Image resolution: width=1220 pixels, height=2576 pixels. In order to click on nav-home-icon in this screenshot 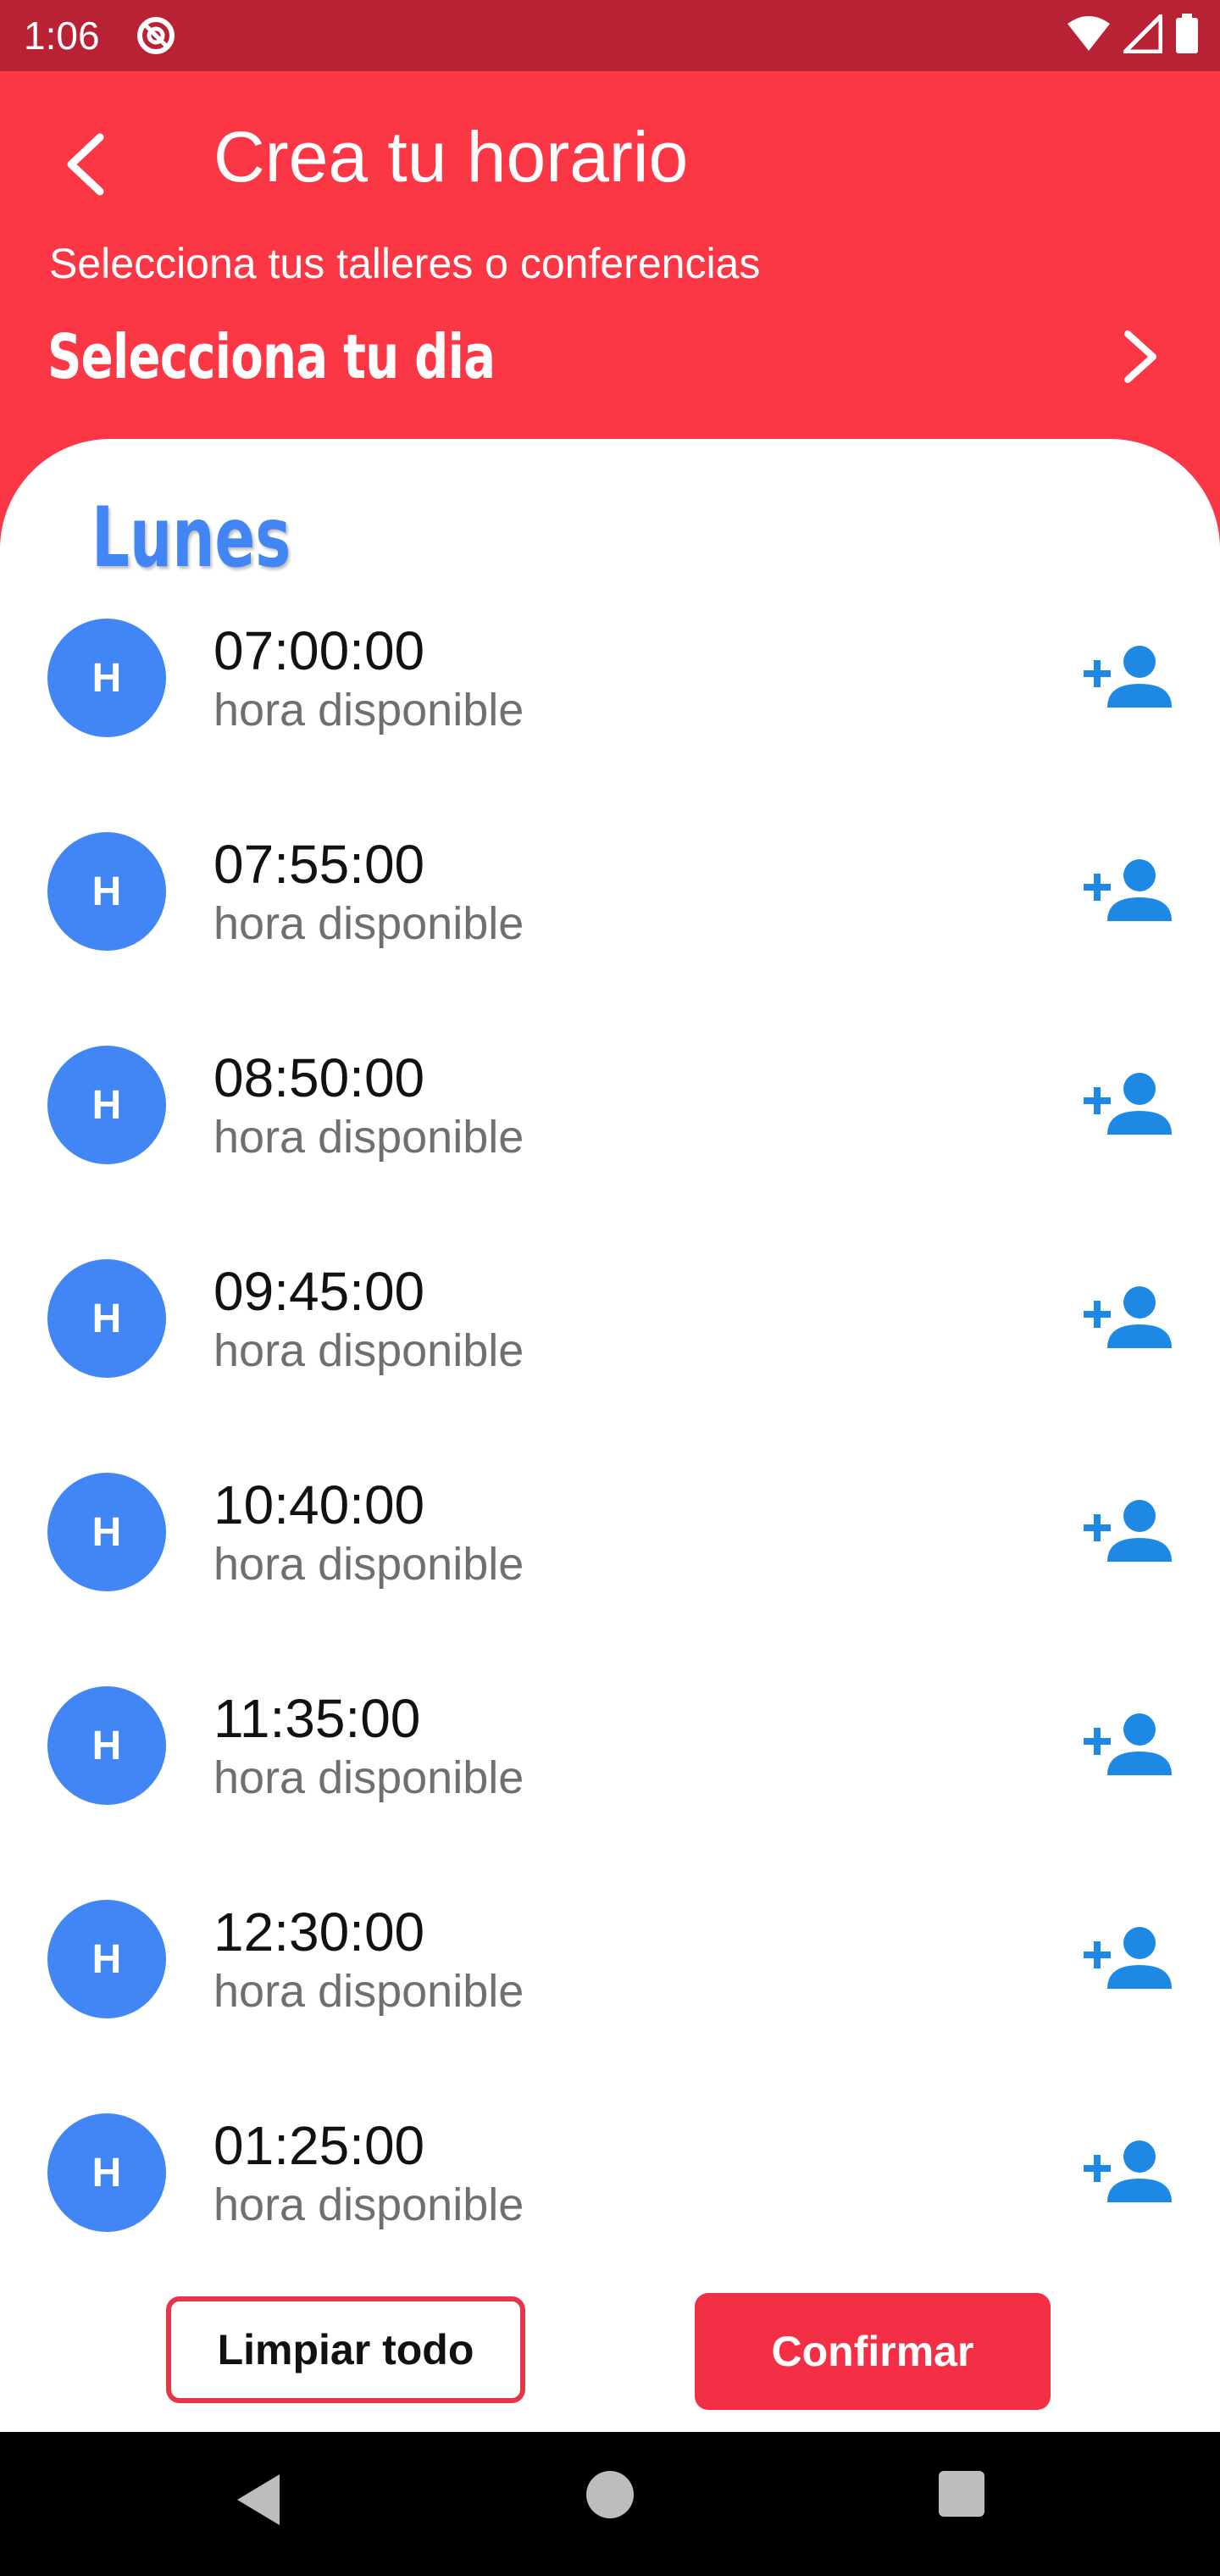, I will do `click(610, 2494)`.